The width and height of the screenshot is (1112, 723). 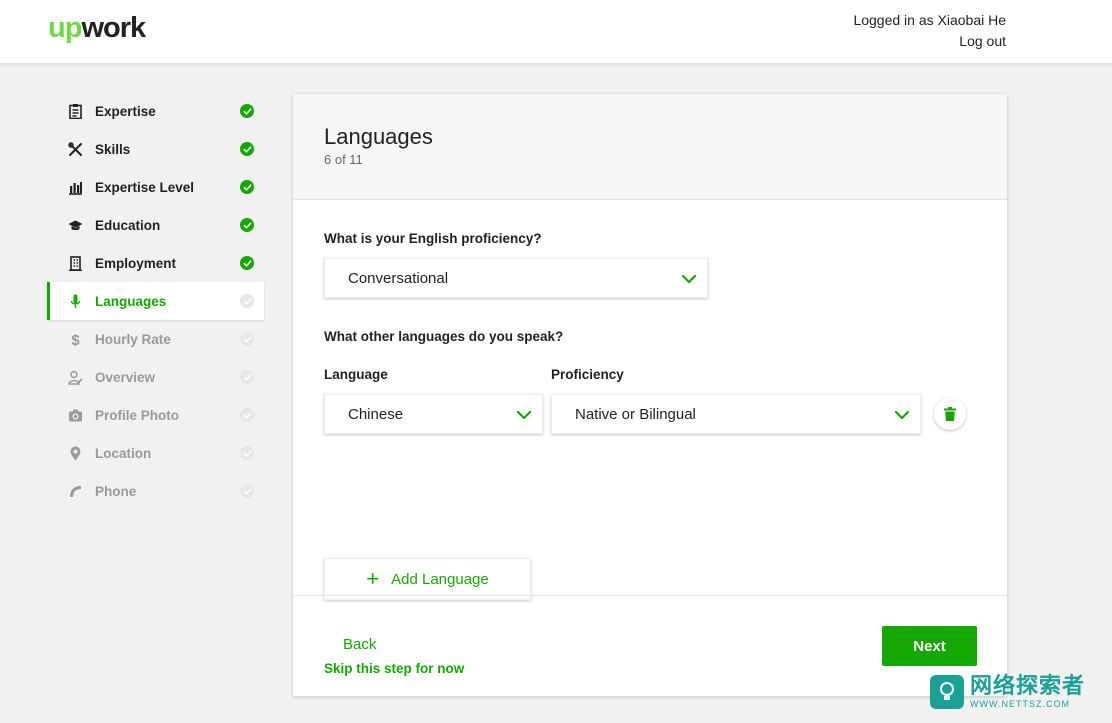 What do you see at coordinates (1028, 686) in the screenshot?
I see `watermark-cn-text: 网络探索者` at bounding box center [1028, 686].